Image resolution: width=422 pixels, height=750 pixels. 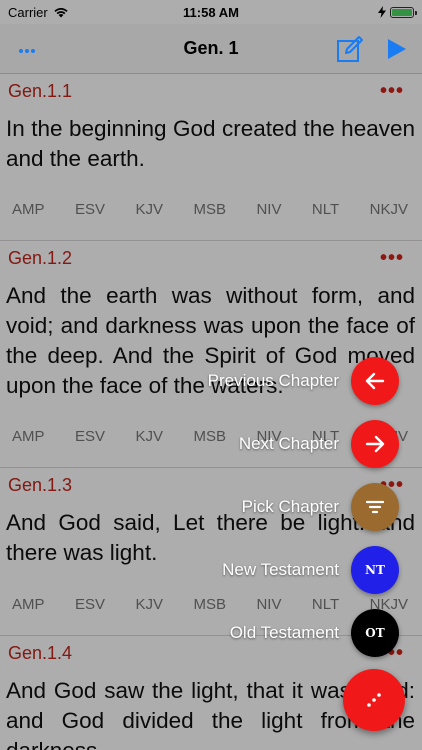 I want to click on arrow-left-icon, so click(x=375, y=381).